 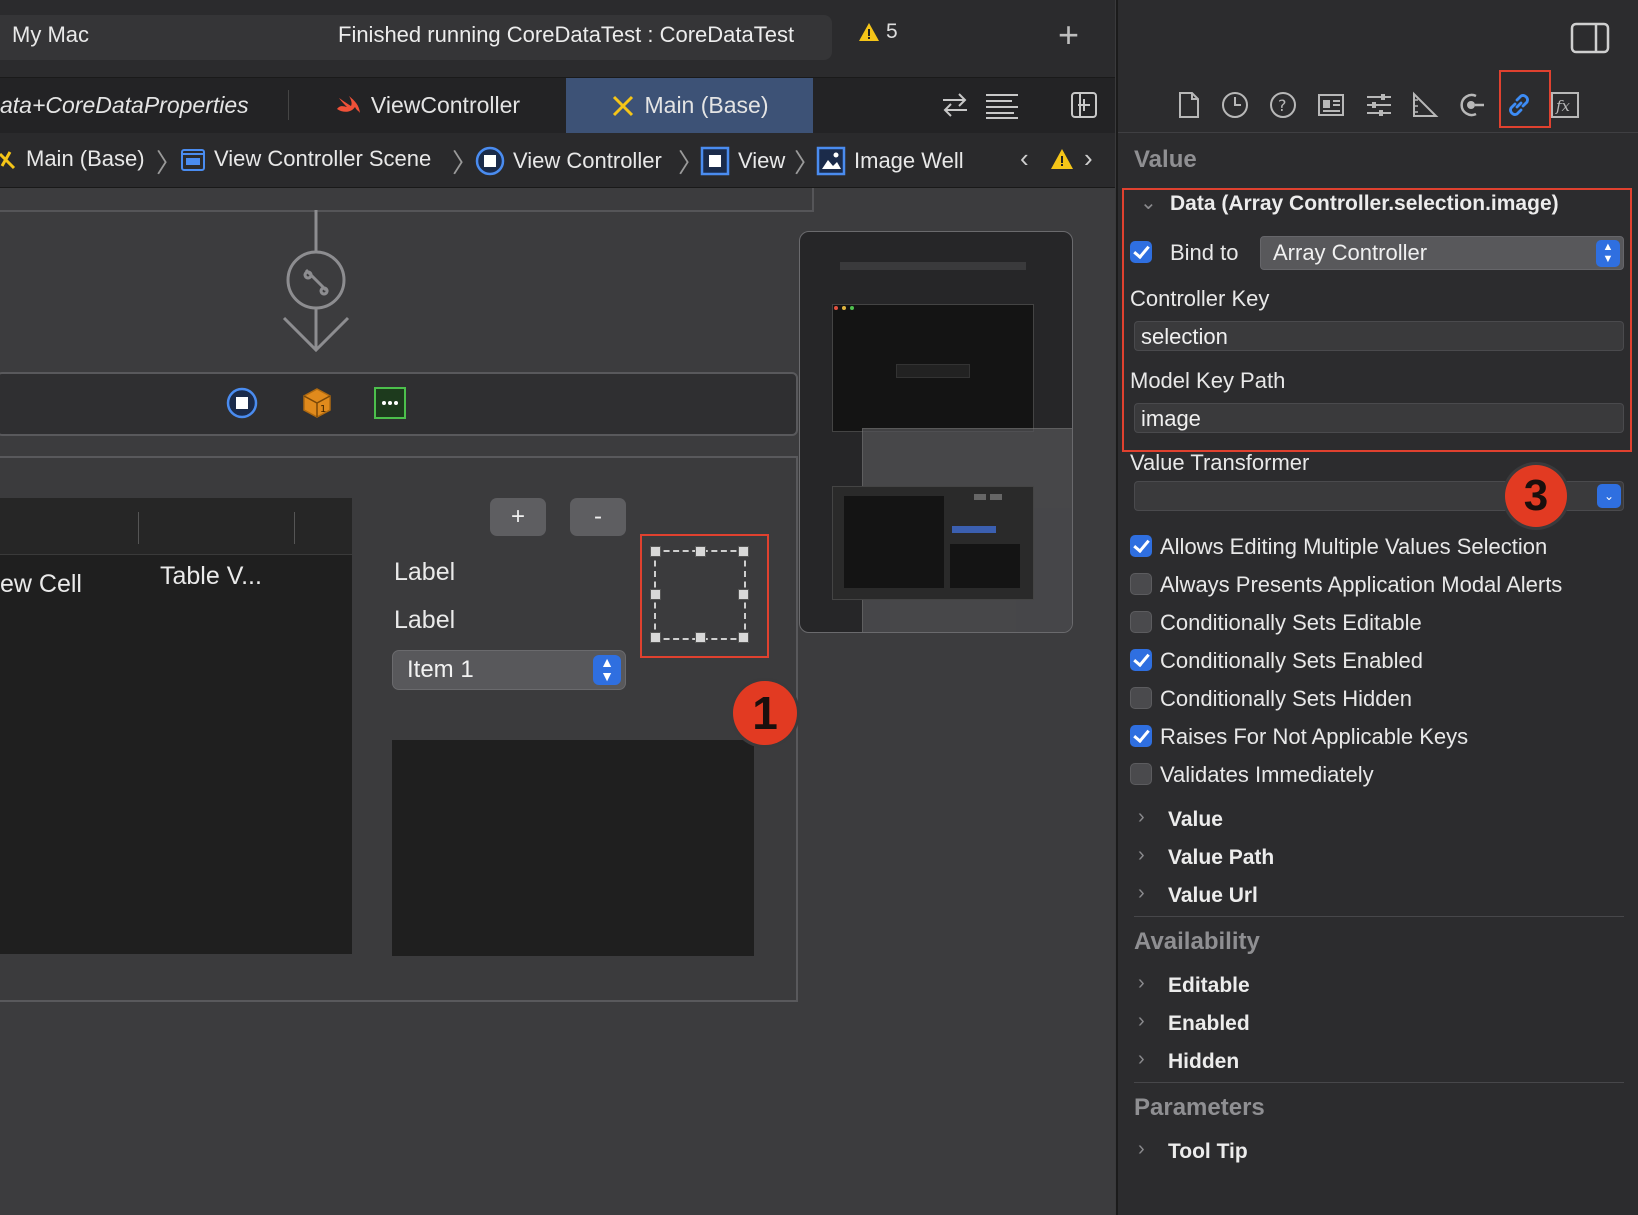 I want to click on tab-viewcontroller: ViewController, so click(x=427, y=105).